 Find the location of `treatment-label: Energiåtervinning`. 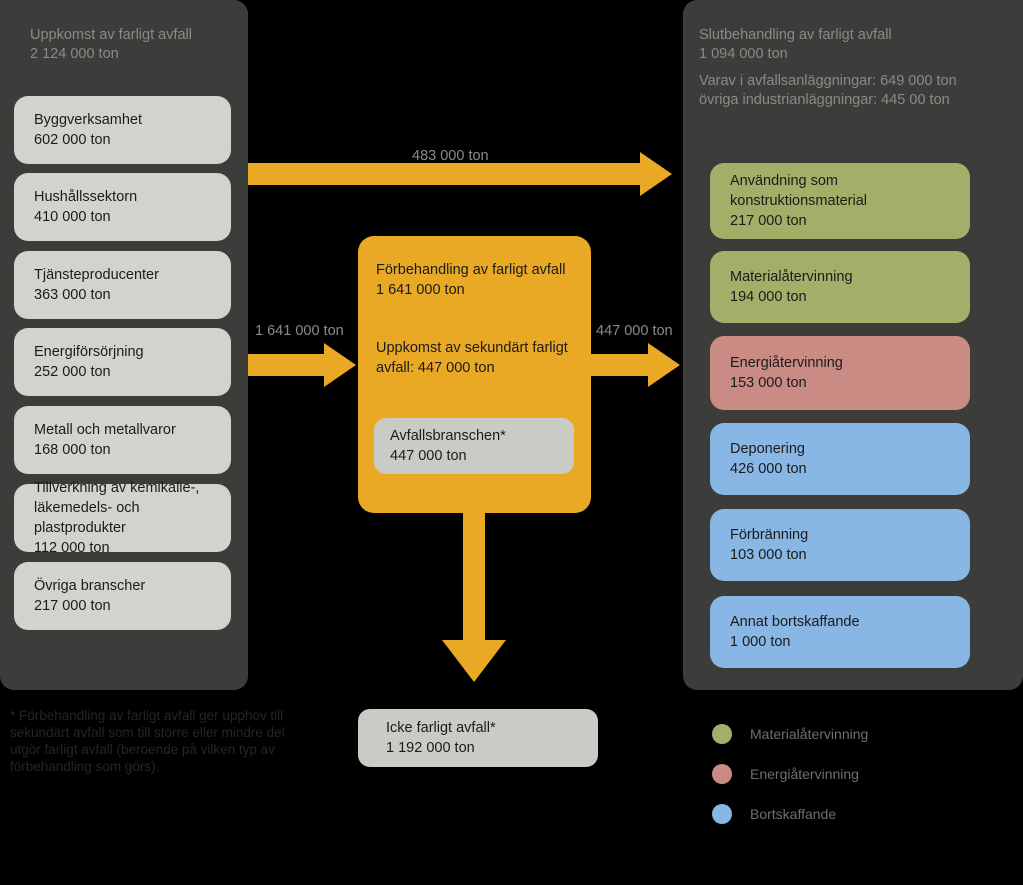

treatment-label: Energiåtervinning is located at coordinates (786, 363).